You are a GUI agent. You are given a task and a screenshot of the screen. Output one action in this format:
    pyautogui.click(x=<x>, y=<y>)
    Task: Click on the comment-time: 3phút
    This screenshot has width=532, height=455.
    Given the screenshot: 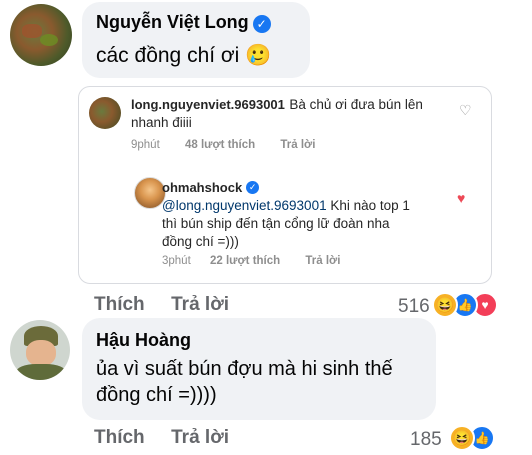 What is the action you would take?
    pyautogui.click(x=176, y=261)
    